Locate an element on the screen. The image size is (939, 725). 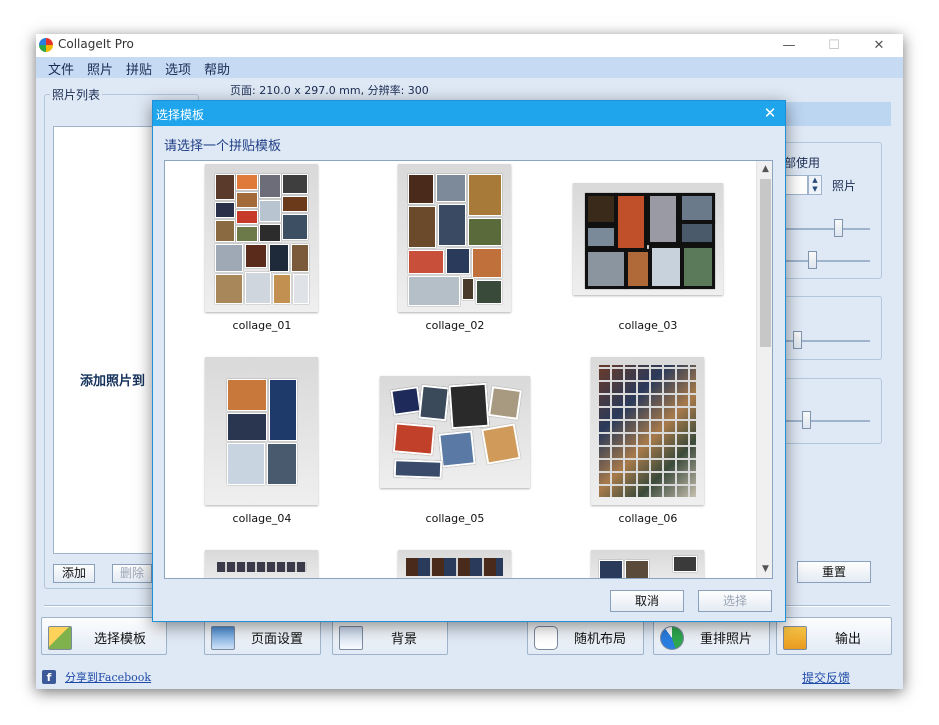
random-layout-label: 随机布局 is located at coordinates (600, 639).